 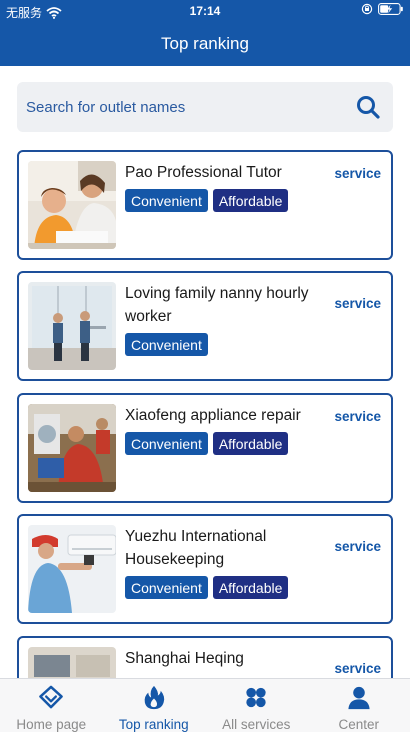 I want to click on listing-card: Shanghai Heqing service, so click(x=205, y=657).